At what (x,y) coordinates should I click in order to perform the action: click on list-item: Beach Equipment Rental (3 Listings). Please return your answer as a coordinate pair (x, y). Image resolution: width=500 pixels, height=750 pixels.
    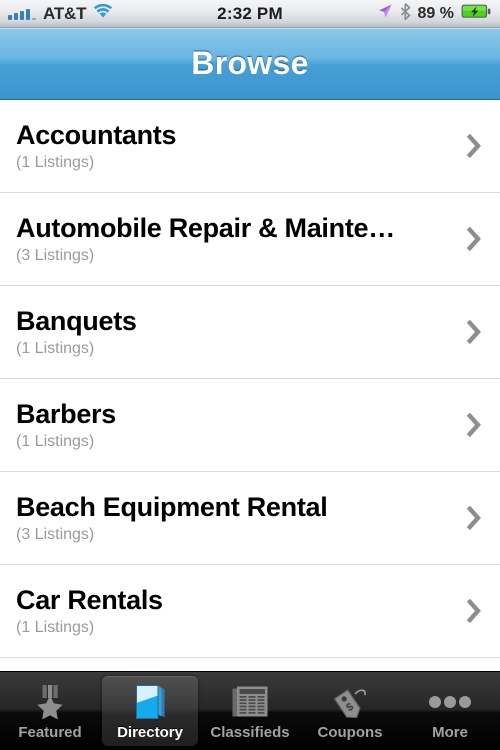
    Looking at the image, I should click on (250, 518).